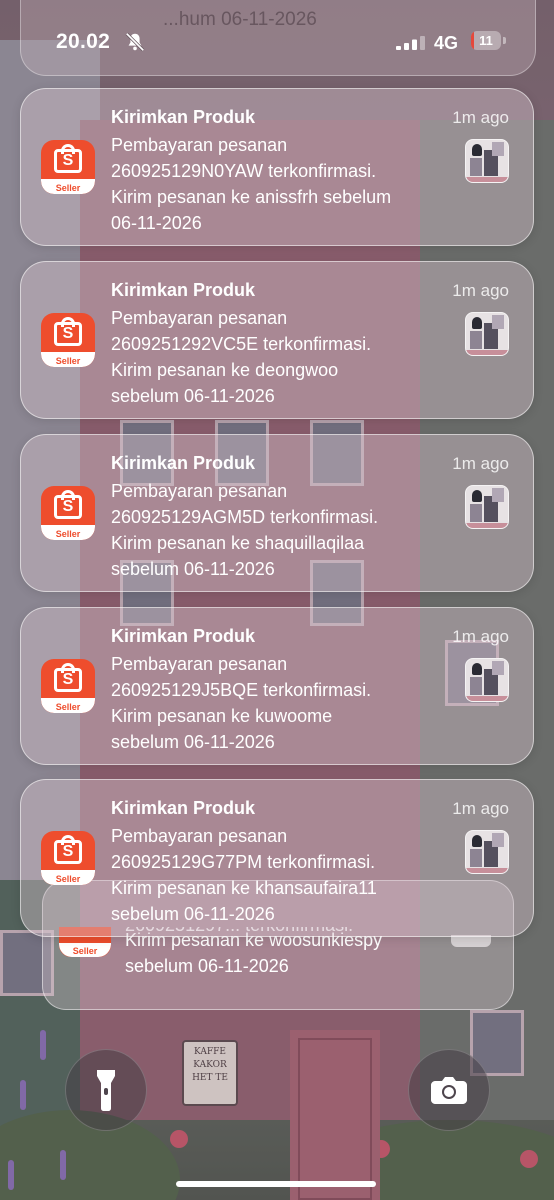 This screenshot has height=1200, width=554. Describe the element at coordinates (241, 344) in the screenshot. I see `body-line: 2609251292VC5E terkonfirmasi.` at that location.